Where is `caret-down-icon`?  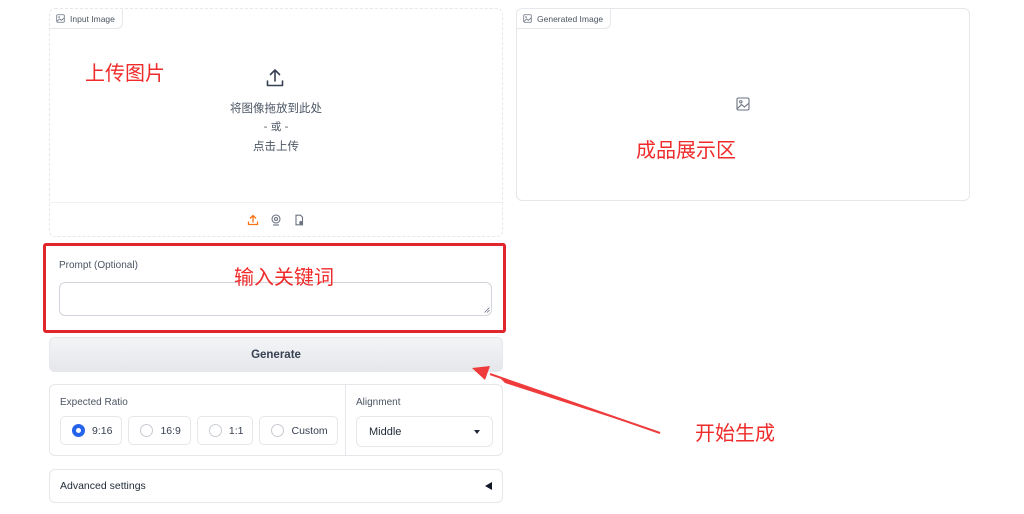 caret-down-icon is located at coordinates (477, 431).